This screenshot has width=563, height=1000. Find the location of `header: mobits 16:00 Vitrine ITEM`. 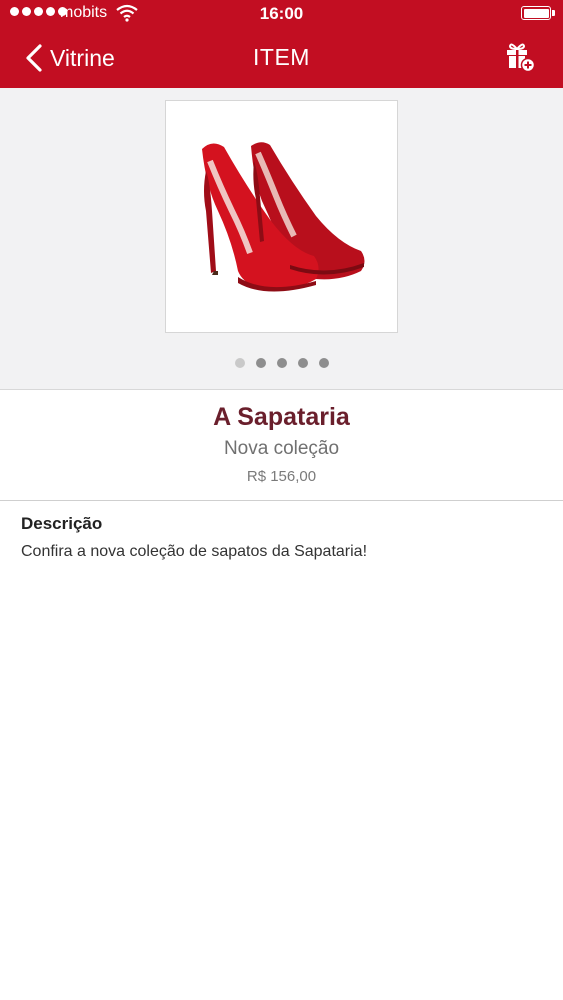

header: mobits 16:00 Vitrine ITEM is located at coordinates (281, 44).